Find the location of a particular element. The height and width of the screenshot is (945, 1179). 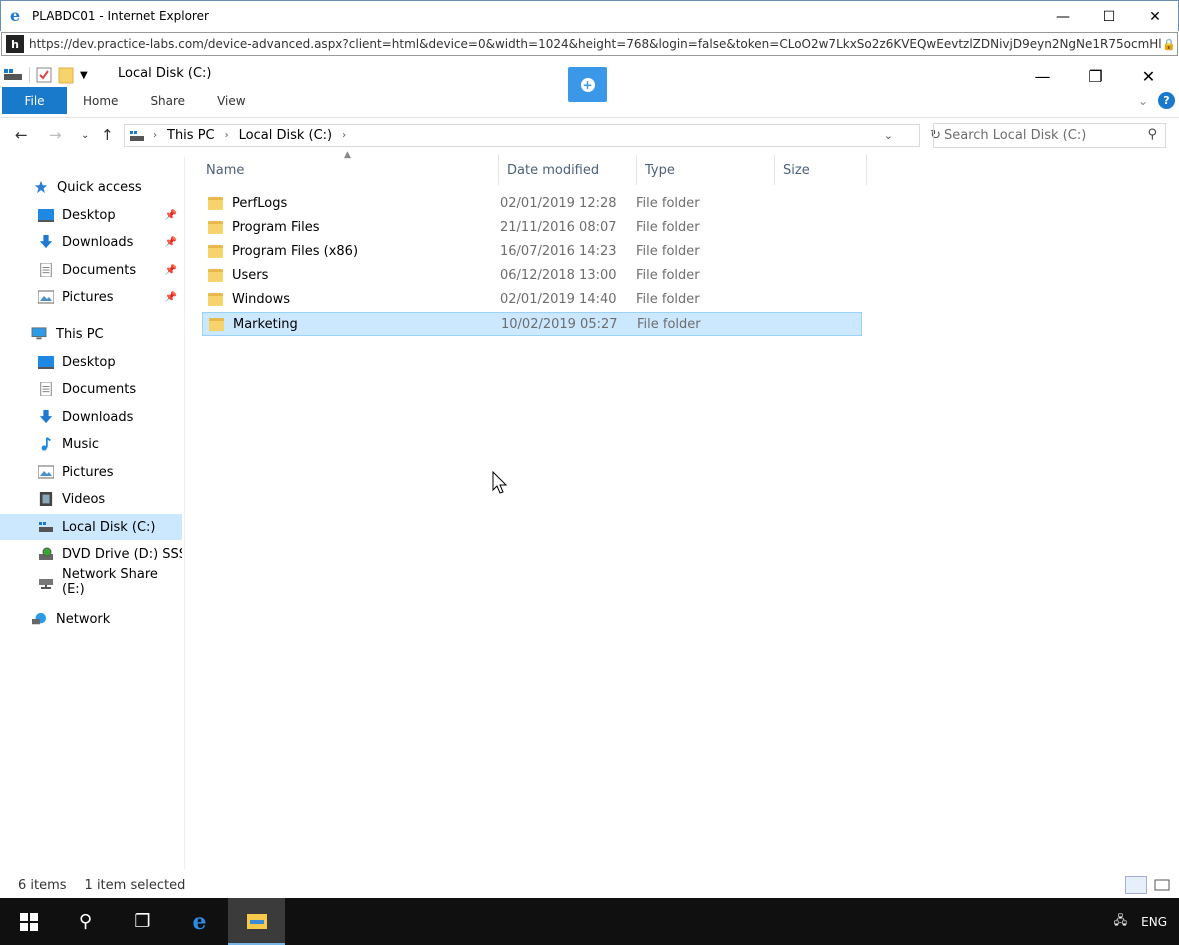

sidebar-item-label: Videos is located at coordinates (84, 499).